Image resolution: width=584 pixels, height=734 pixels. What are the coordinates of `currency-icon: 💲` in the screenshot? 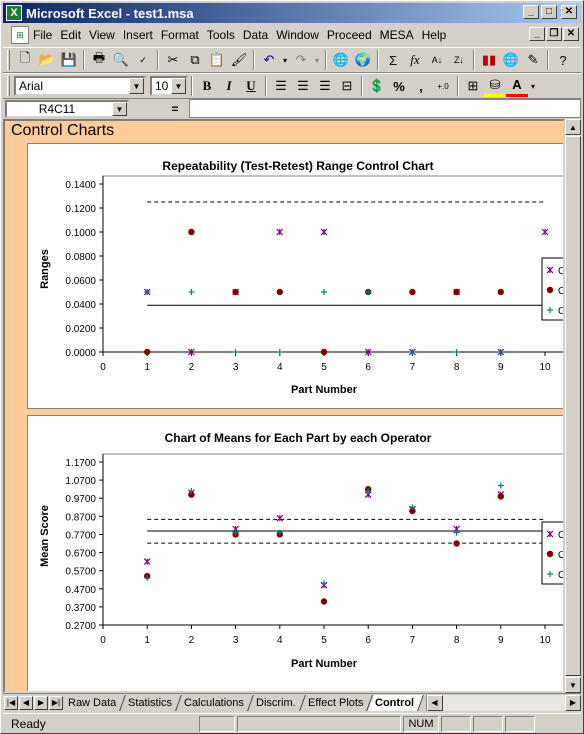 It's located at (377, 86).